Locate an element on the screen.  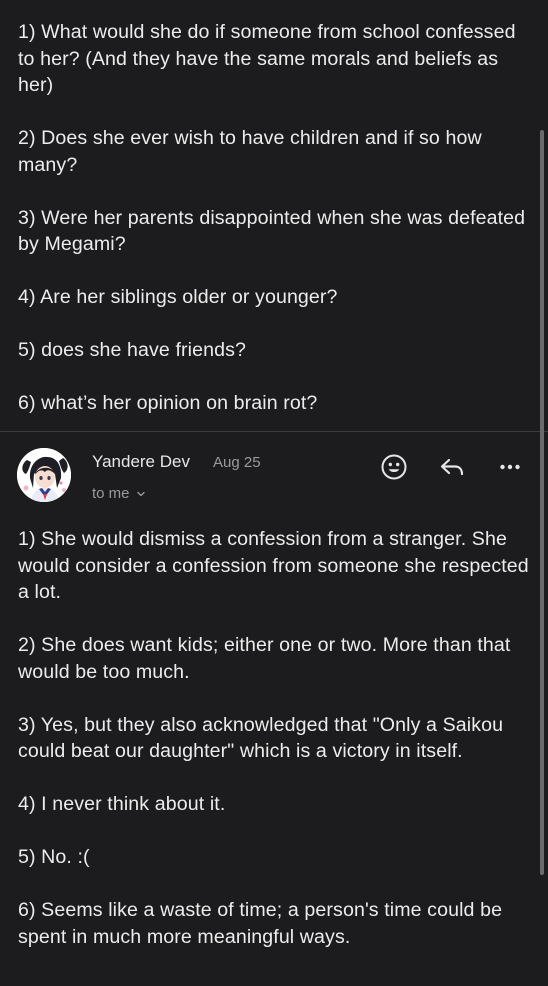
reply-button is located at coordinates (452, 467).